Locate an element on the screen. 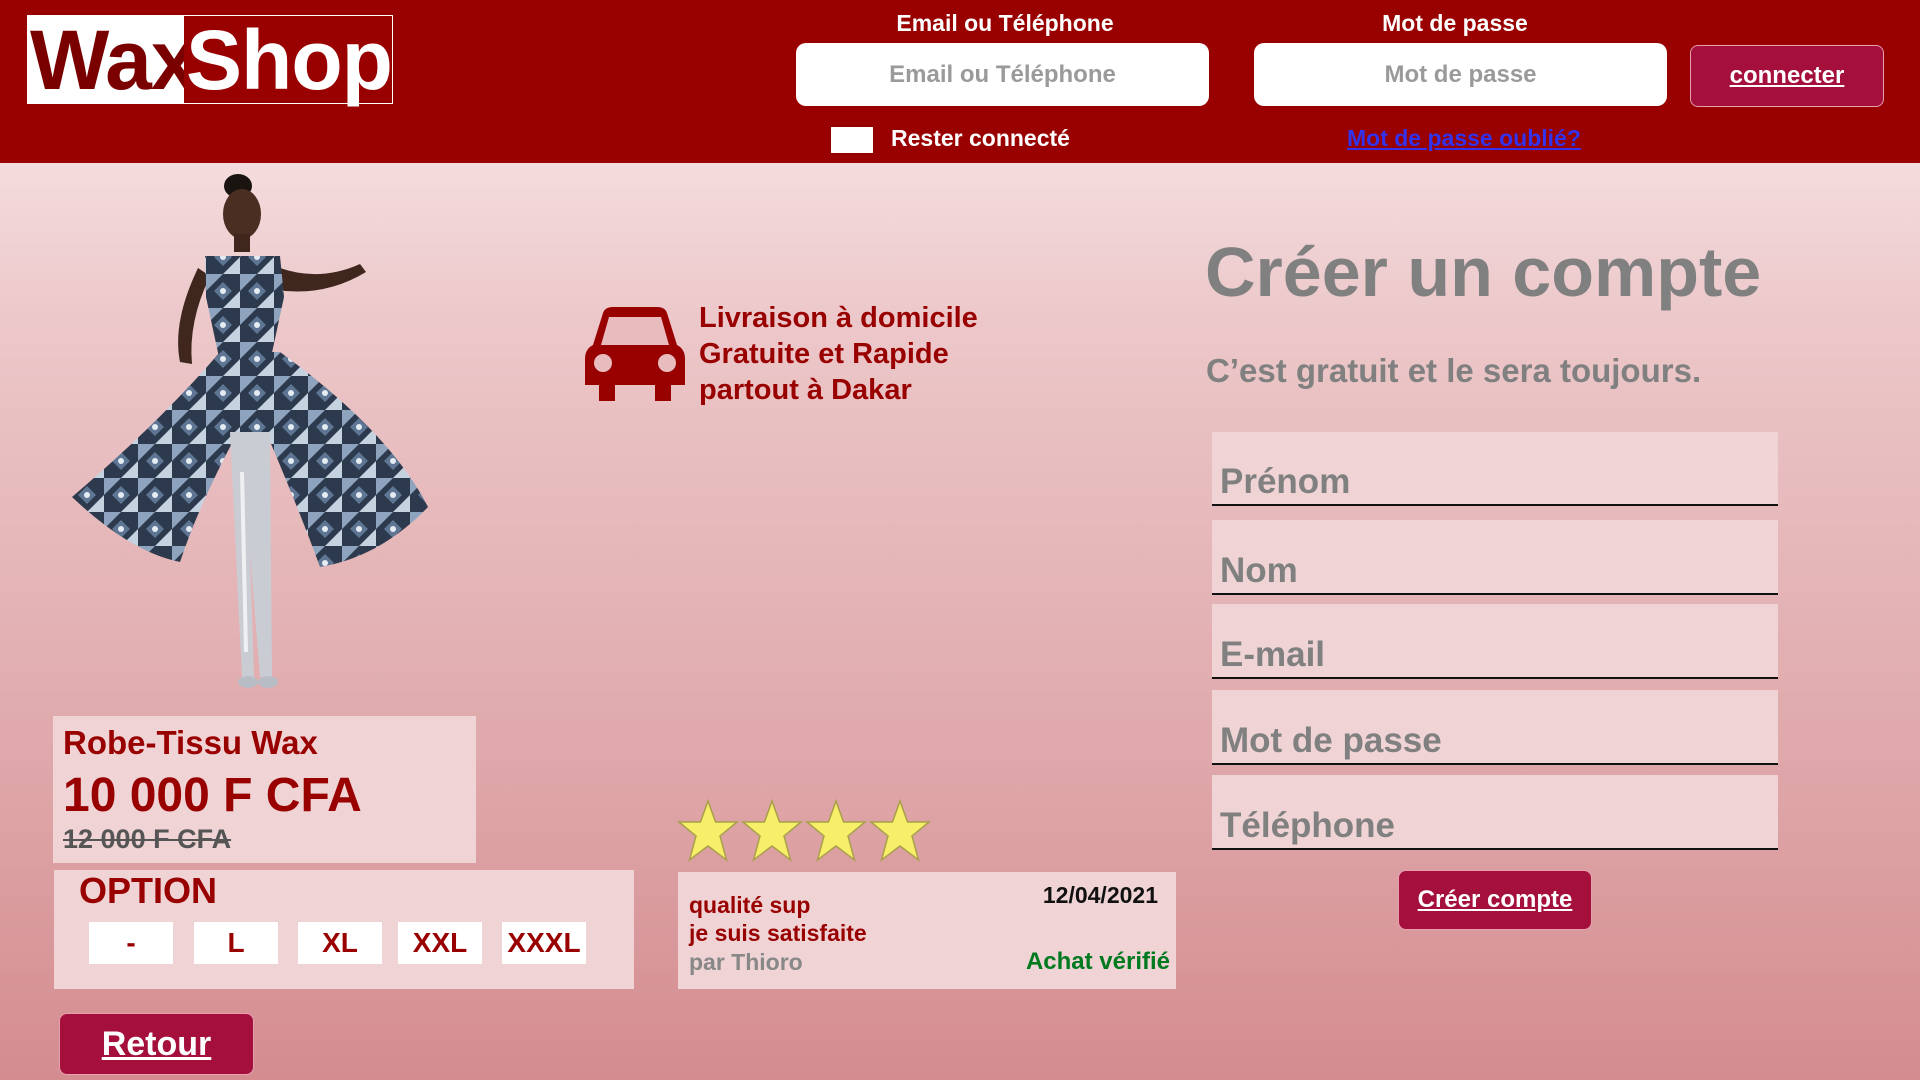 The width and height of the screenshot is (1920, 1080). phone-field: Téléphone is located at coordinates (1495, 812).